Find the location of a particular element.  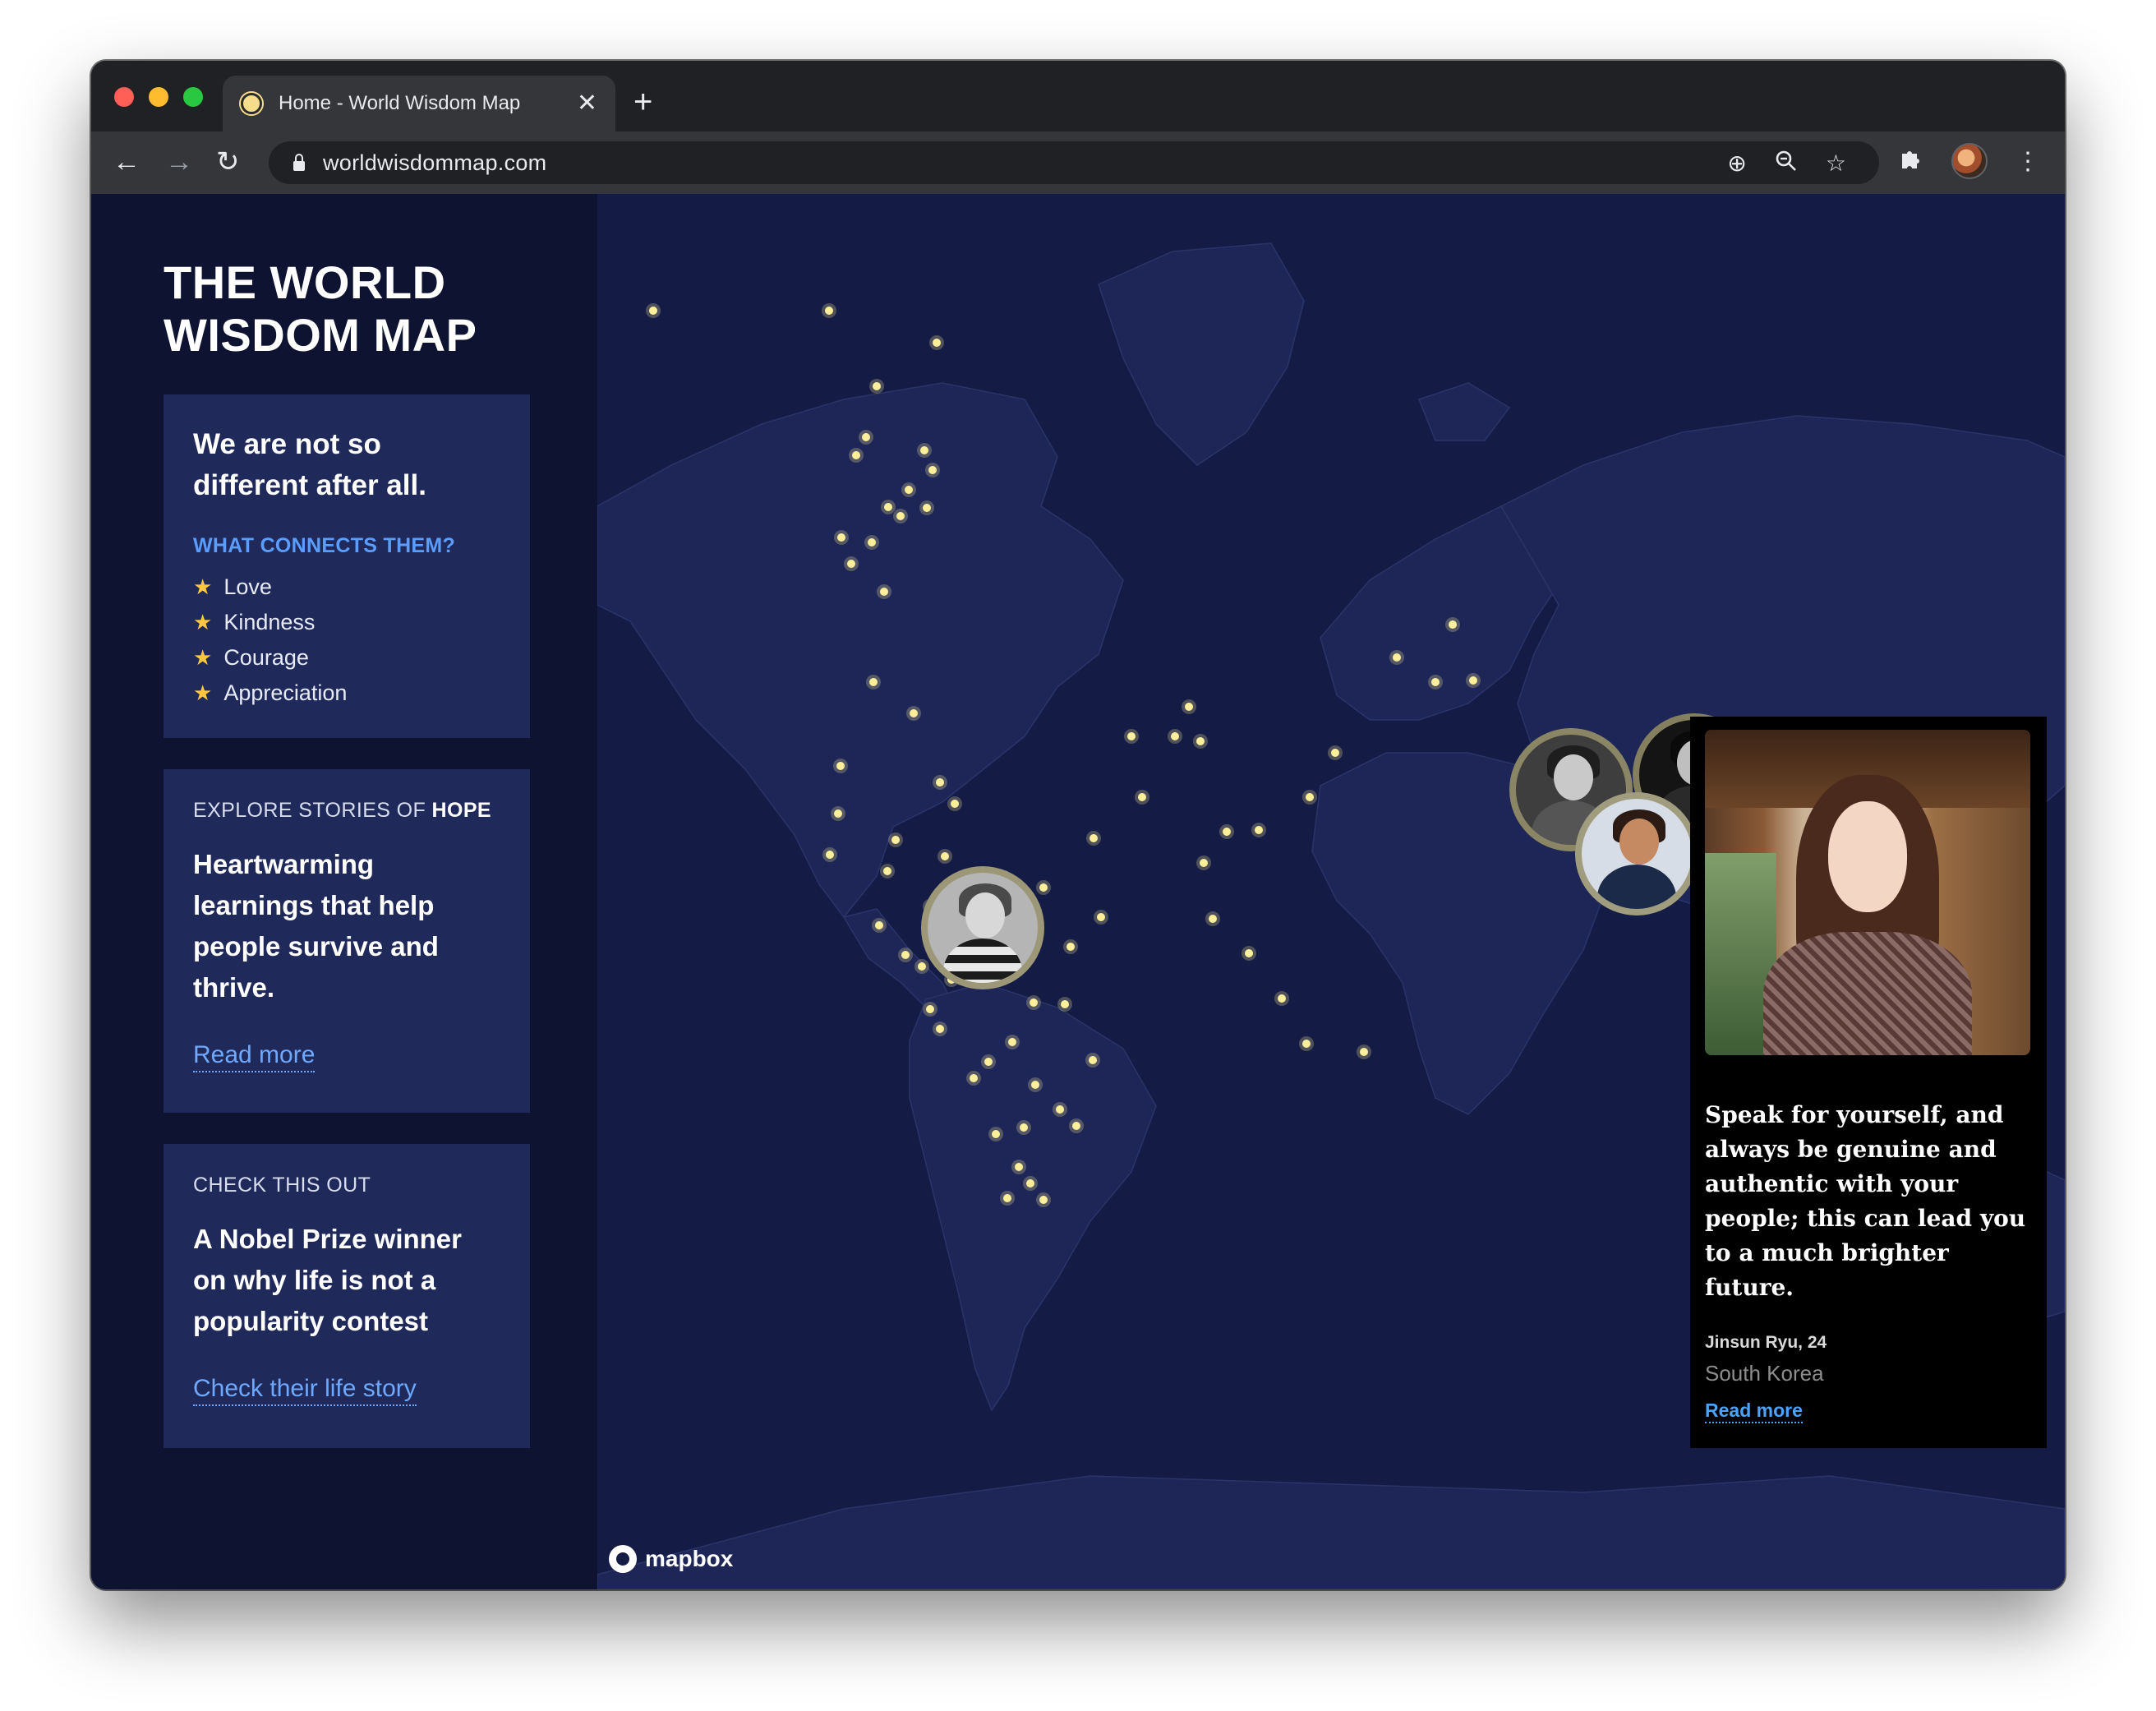

story-portrait-americas is located at coordinates (982, 927).